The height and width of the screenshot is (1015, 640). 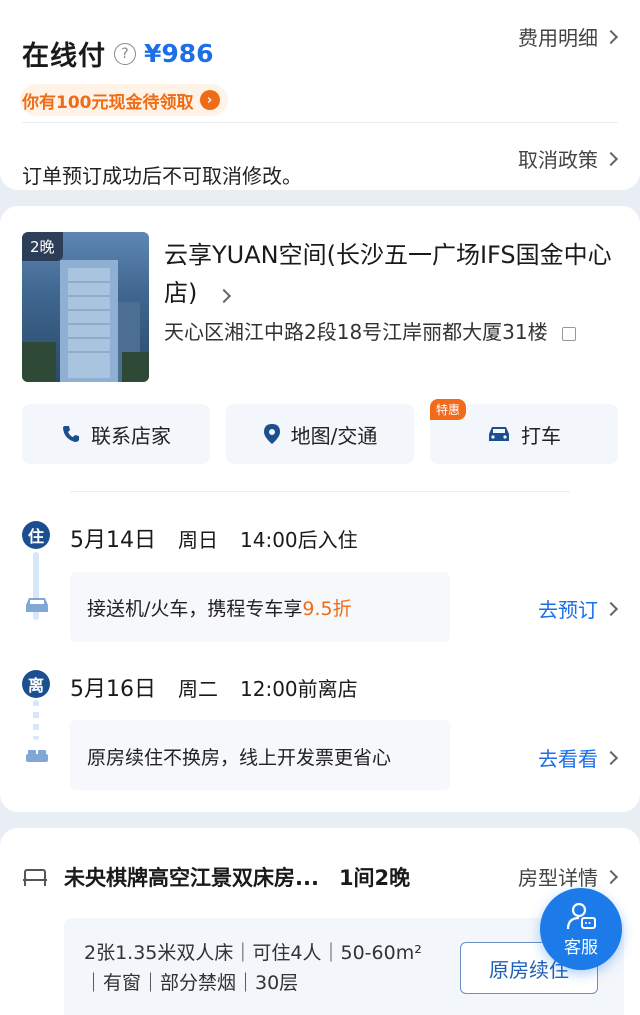 I want to click on arrow-right-icon: ›, so click(x=209, y=100).